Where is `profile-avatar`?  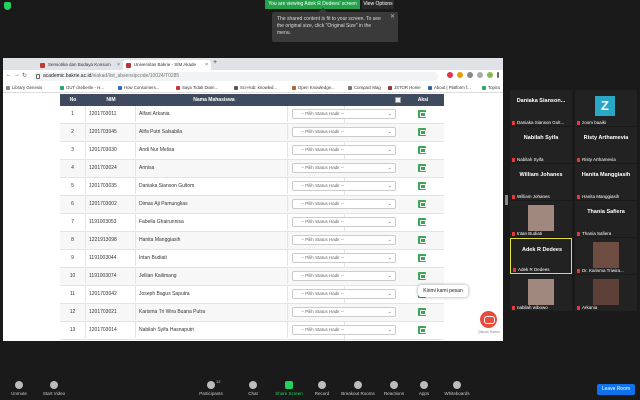
profile-avatar is located at coordinates (490, 75).